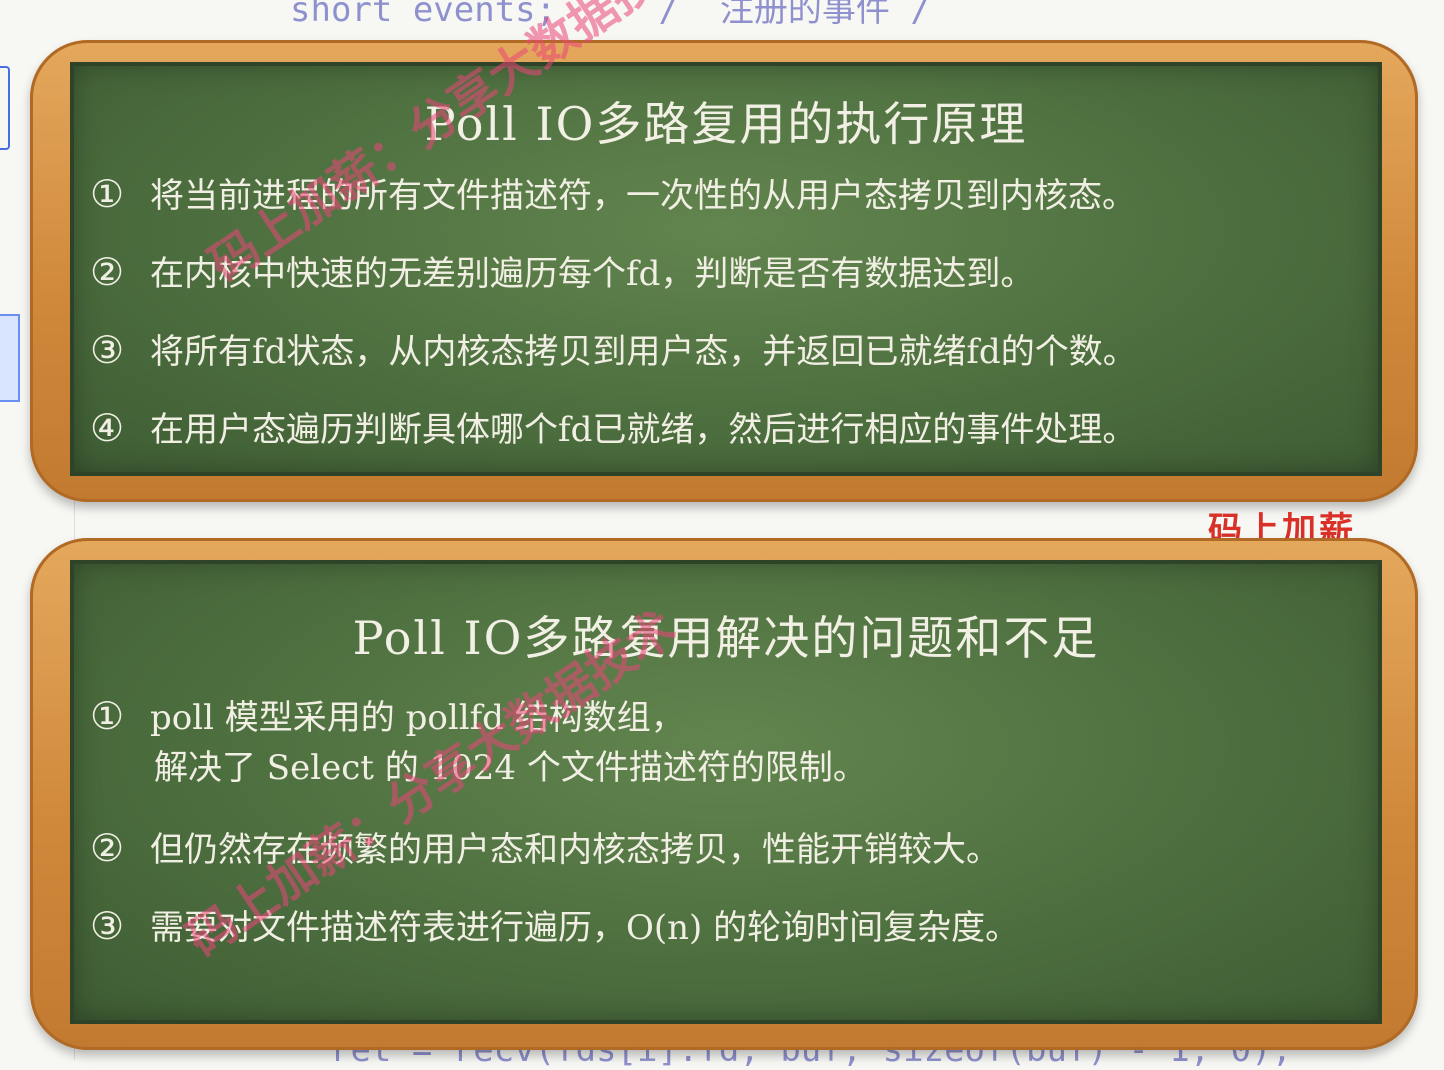  Describe the element at coordinates (107, 428) in the screenshot. I see `item-number: ④` at that location.